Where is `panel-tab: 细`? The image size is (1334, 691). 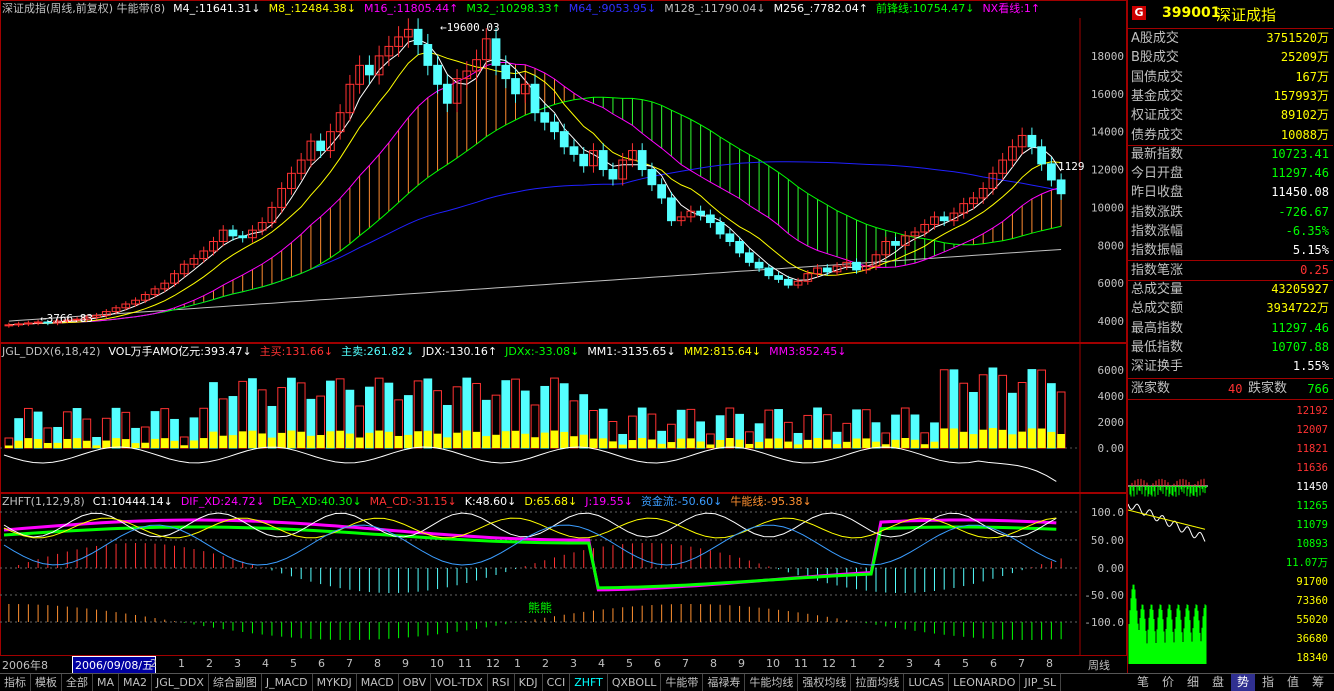 panel-tab: 细 is located at coordinates (1193, 682).